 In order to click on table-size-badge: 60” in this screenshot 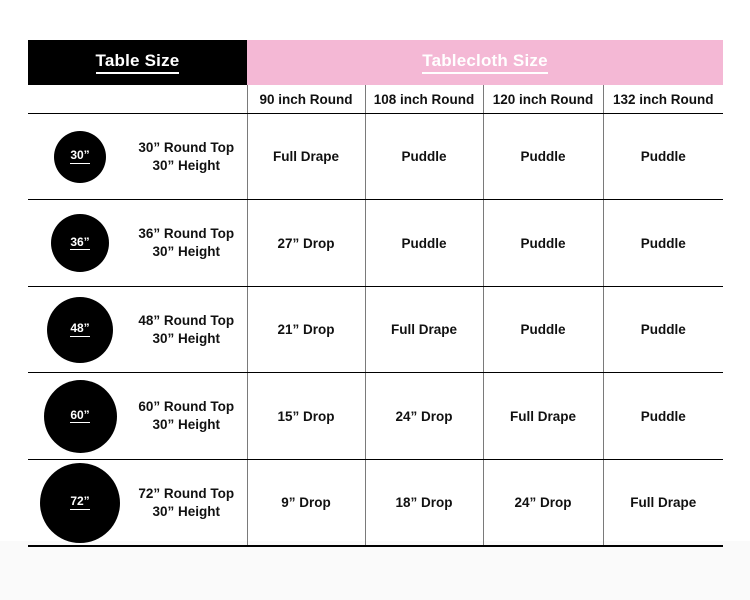, I will do `click(80, 416)`.